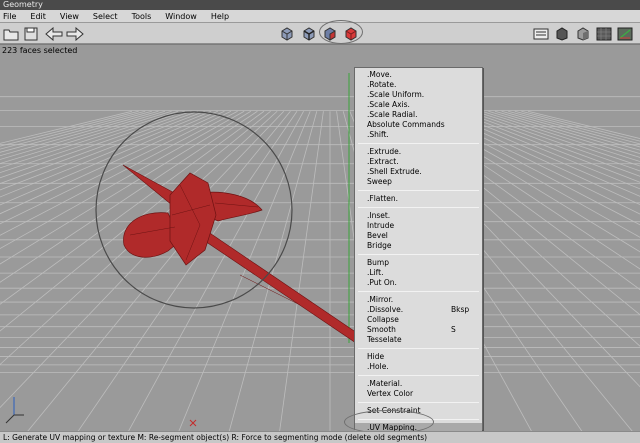 The height and width of the screenshot is (443, 640). What do you see at coordinates (388, 104) in the screenshot?
I see `context-menu-item-label: .Scale Axis.` at bounding box center [388, 104].